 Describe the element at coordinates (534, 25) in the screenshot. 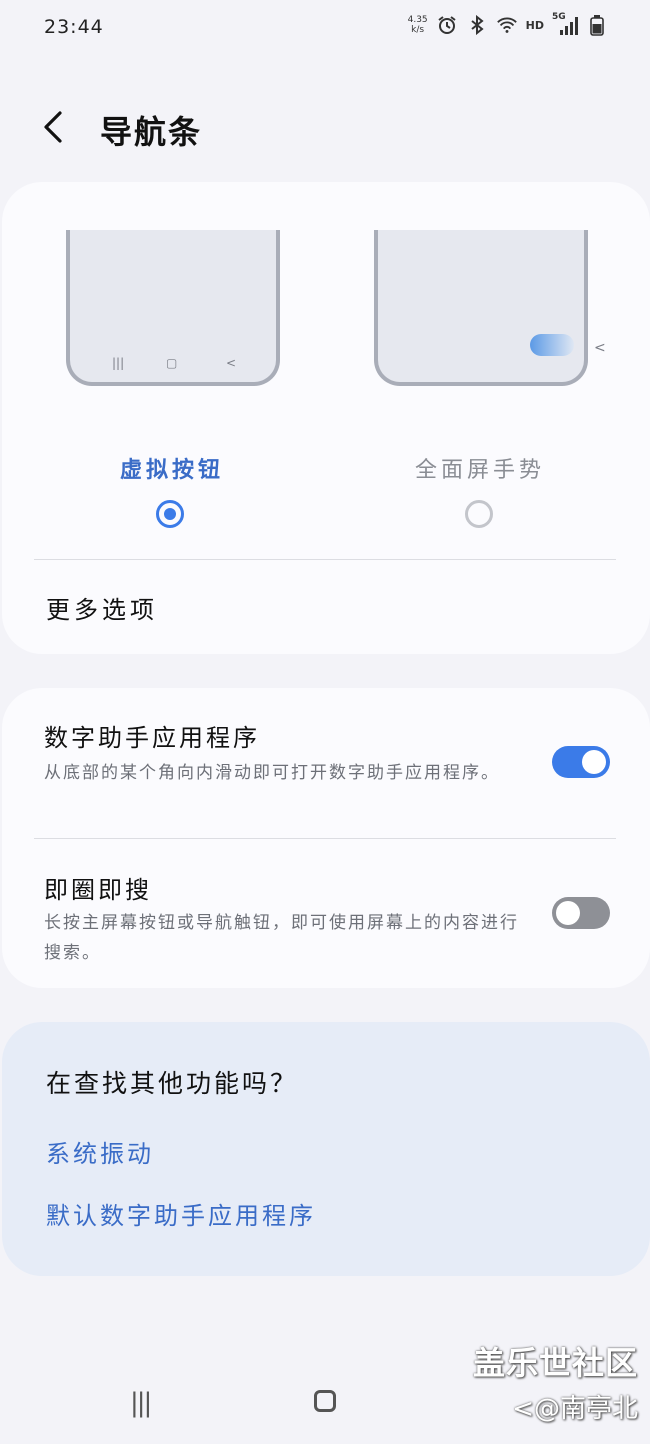

I see `hd-indicator: HD` at that location.